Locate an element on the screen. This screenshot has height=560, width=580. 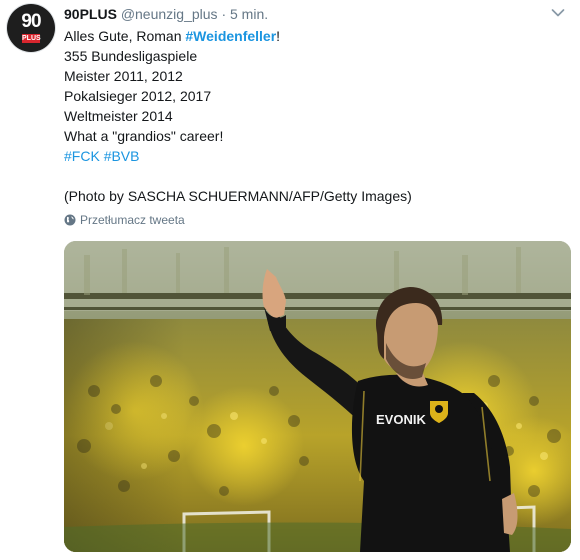
avatar: 90 PLUS is located at coordinates (31, 28).